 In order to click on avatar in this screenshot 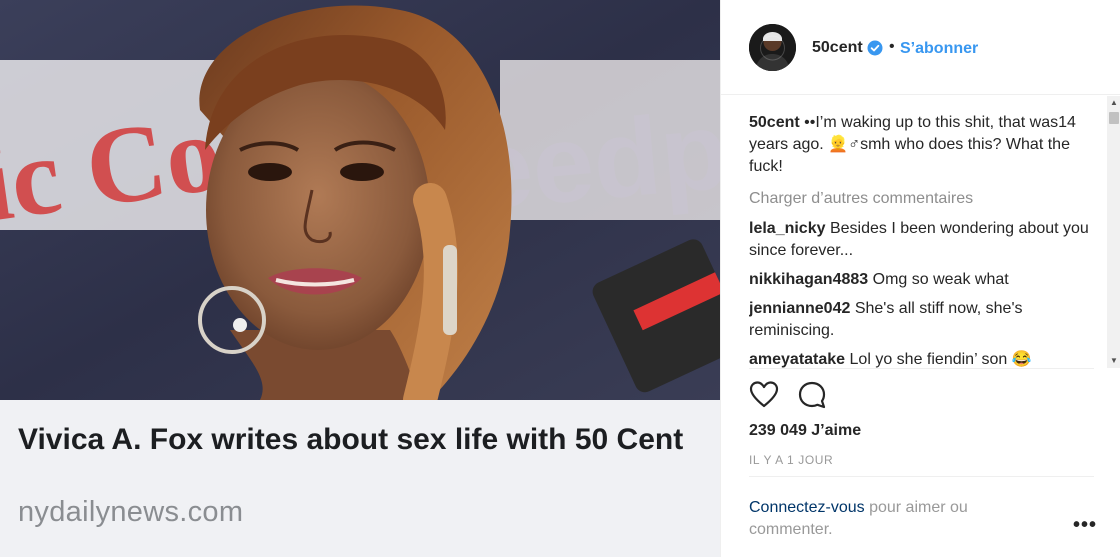, I will do `click(772, 47)`.